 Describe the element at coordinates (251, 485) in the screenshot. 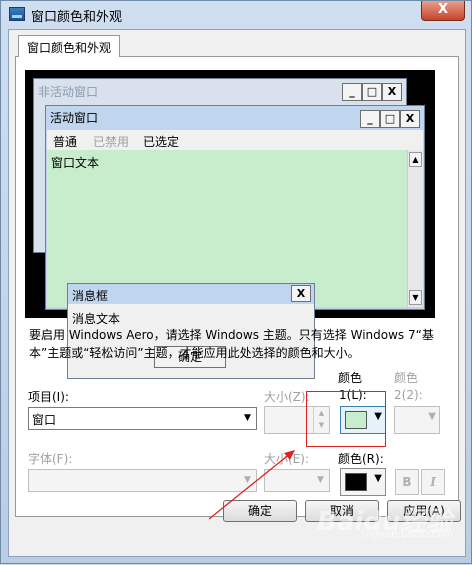

I see `annotation-arrow` at that location.